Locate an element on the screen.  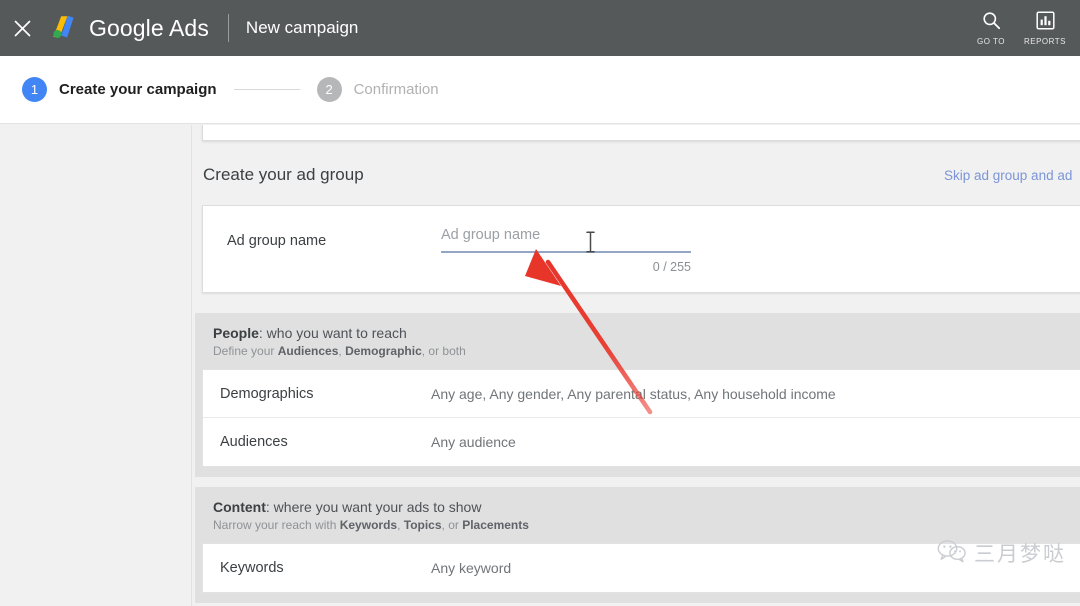
row-value-audiences: Any audience is located at coordinates (473, 442).